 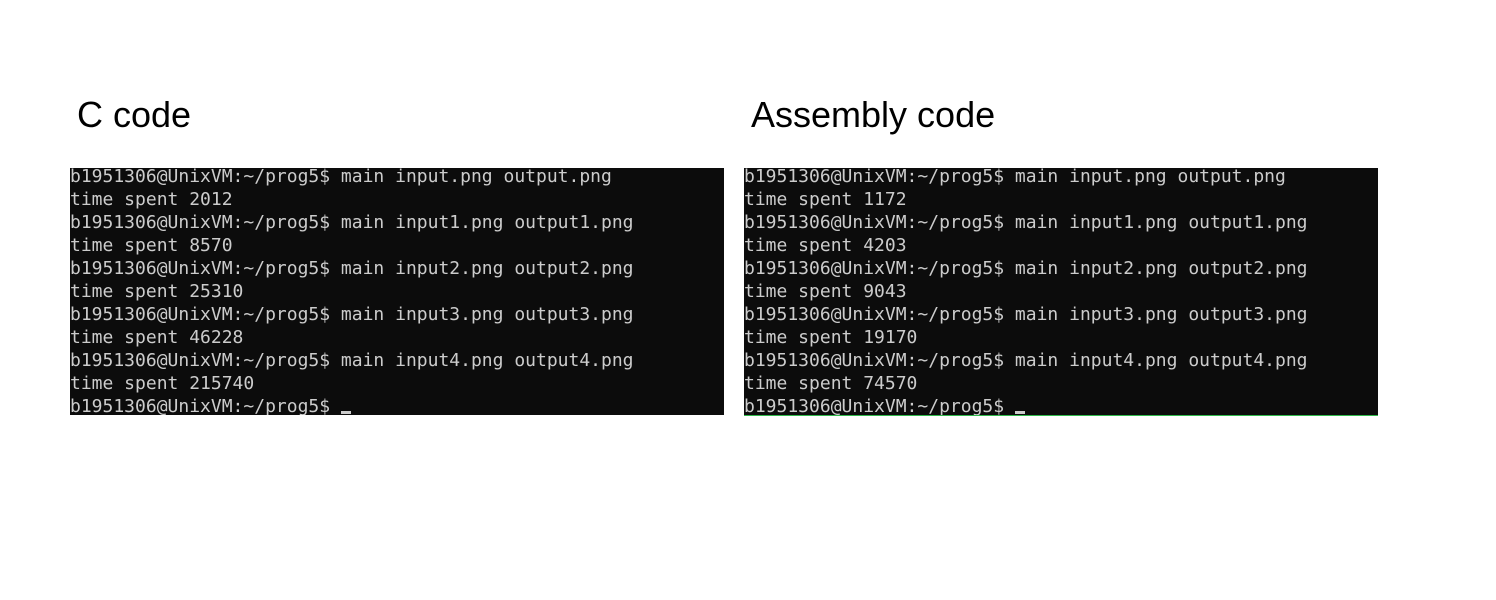 What do you see at coordinates (134, 114) in the screenshot?
I see `c-code-heading: C code` at bounding box center [134, 114].